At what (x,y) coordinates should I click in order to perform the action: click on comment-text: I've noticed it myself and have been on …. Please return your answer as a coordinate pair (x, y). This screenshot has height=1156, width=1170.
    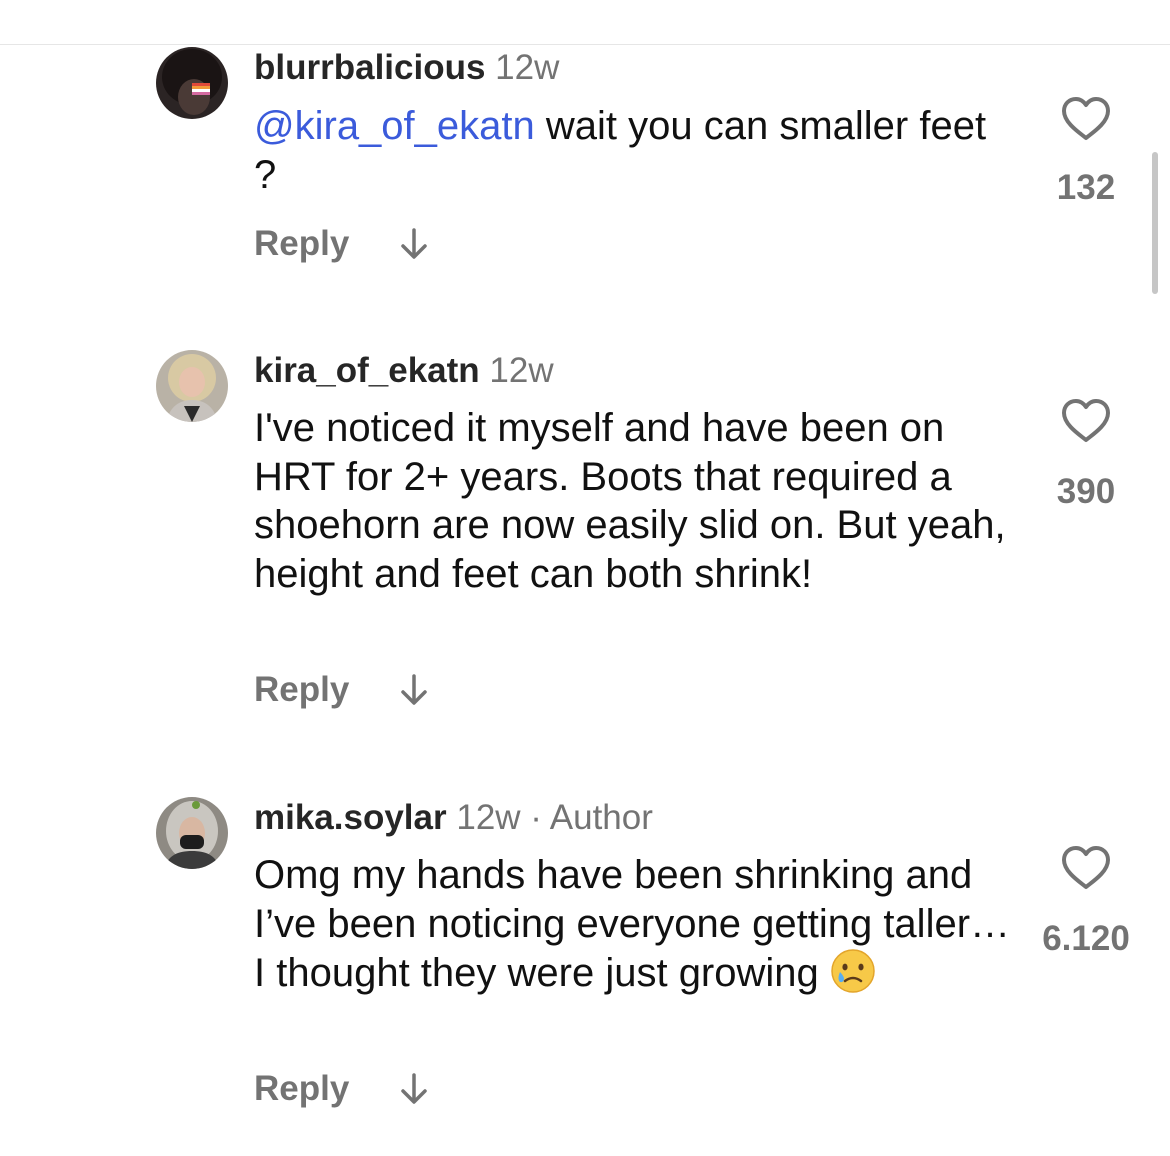
    Looking at the image, I should click on (630, 501).